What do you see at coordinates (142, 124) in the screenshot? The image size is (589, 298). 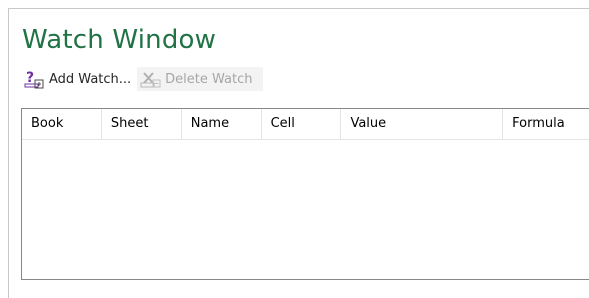 I see `column-header-sheet: Sheet` at bounding box center [142, 124].